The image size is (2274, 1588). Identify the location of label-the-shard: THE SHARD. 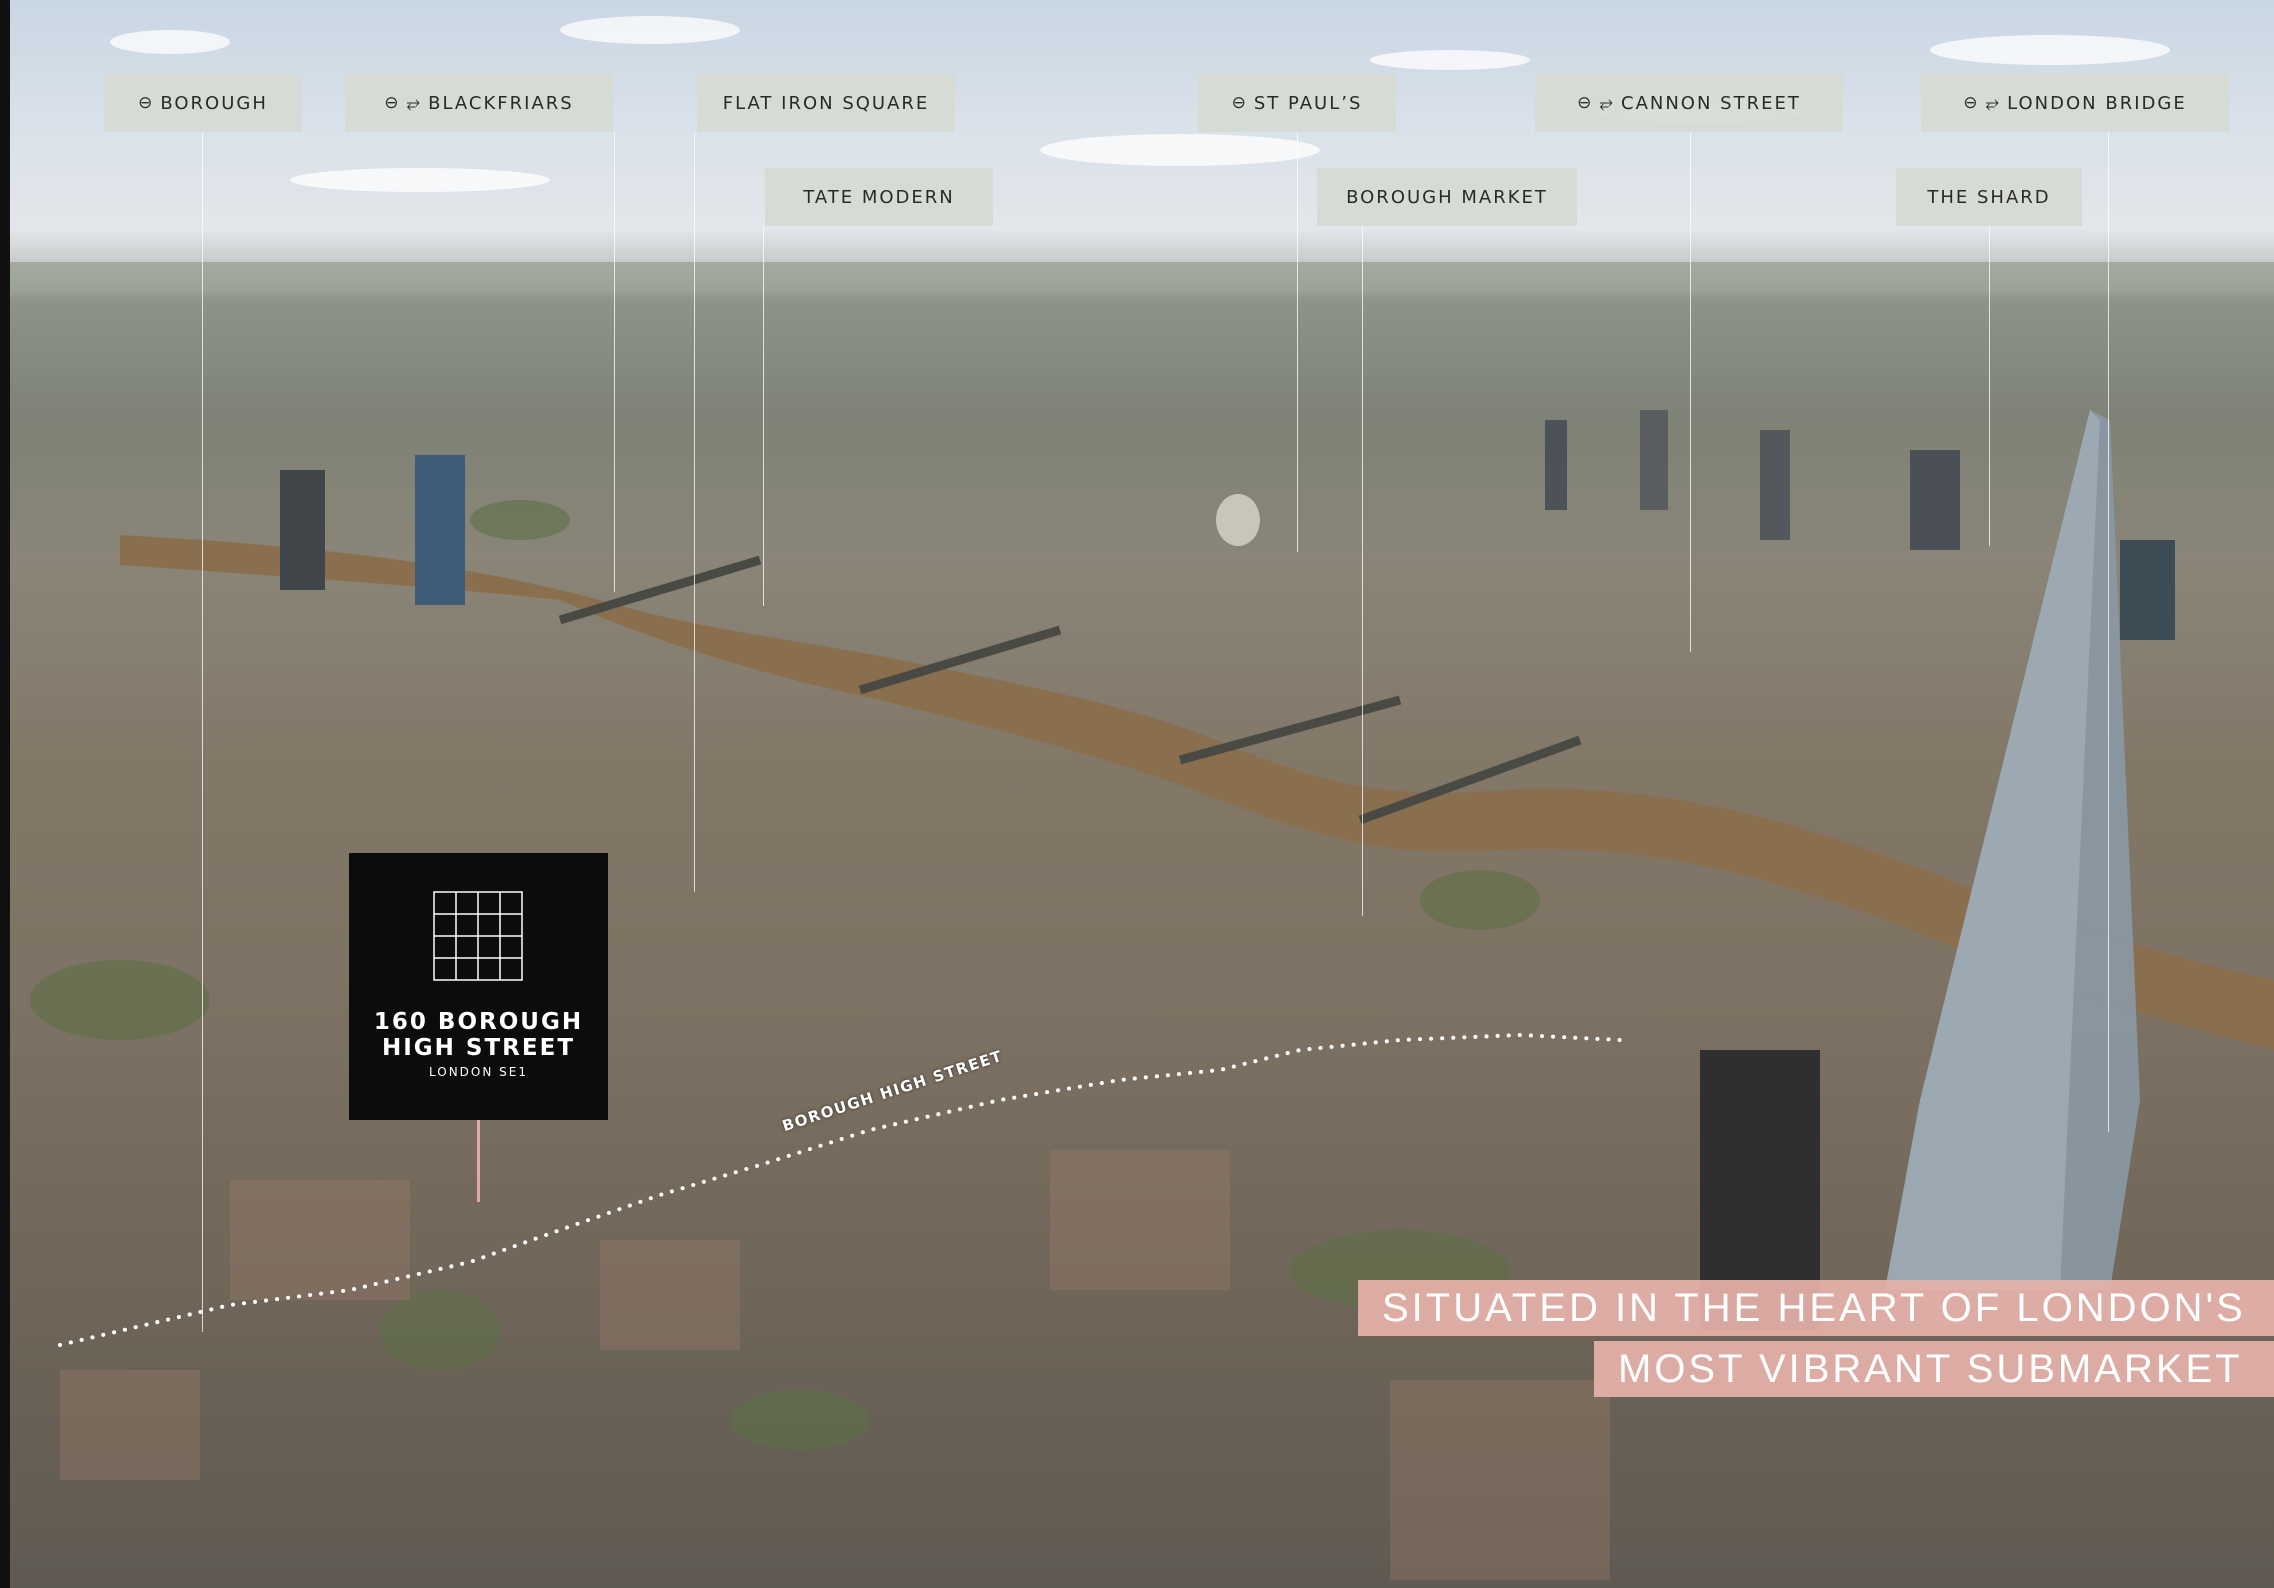
(1989, 197).